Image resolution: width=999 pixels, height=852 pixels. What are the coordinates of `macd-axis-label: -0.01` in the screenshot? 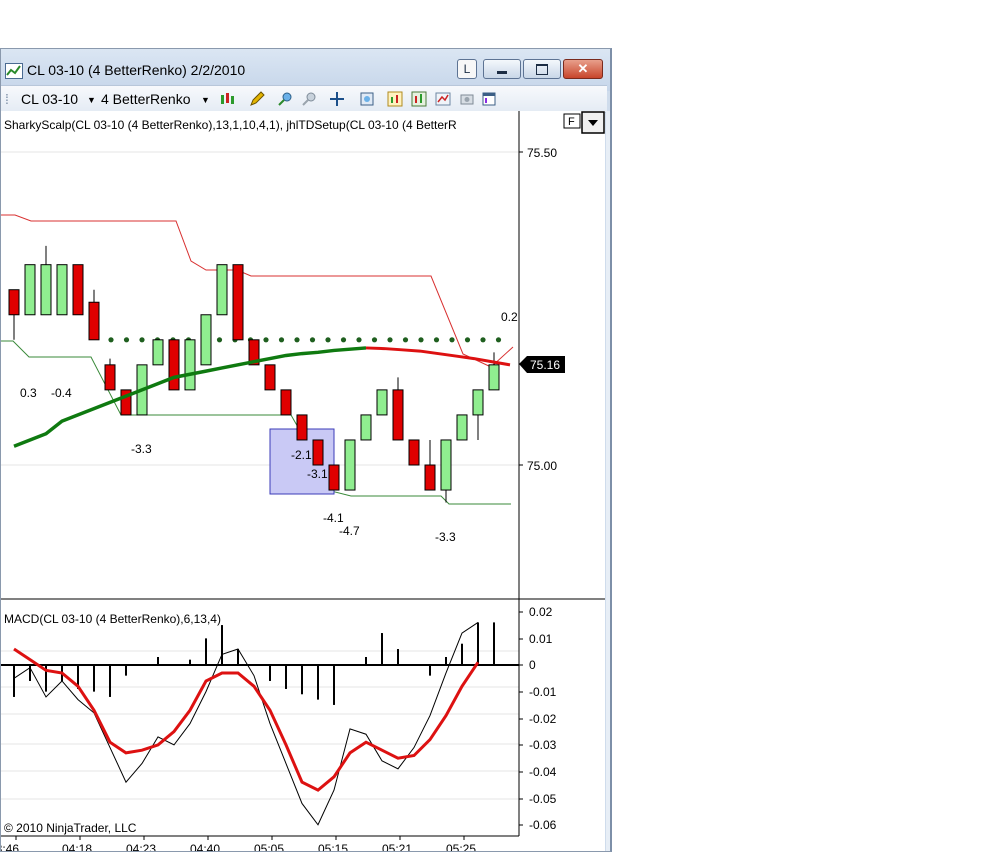 It's located at (543, 692).